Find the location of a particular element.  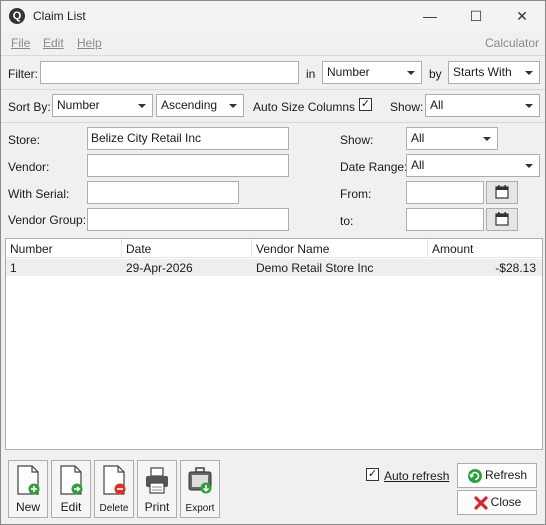

to-label: to: is located at coordinates (347, 221).